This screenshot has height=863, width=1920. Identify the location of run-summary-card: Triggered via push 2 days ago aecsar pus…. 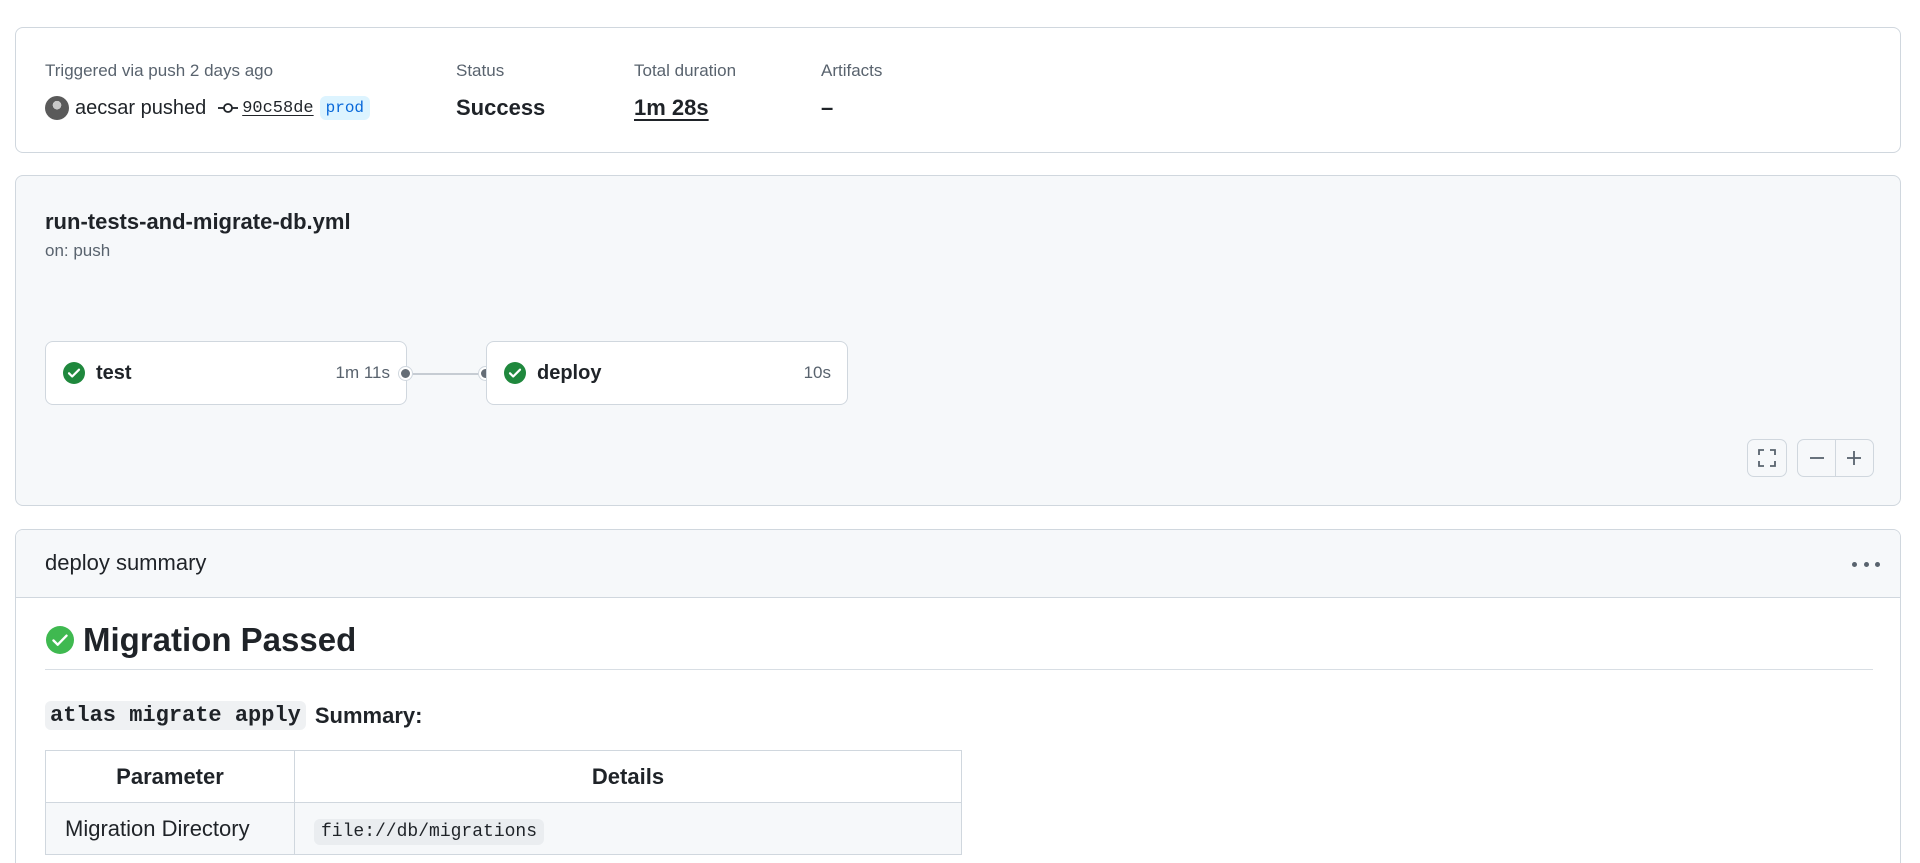
(958, 90).